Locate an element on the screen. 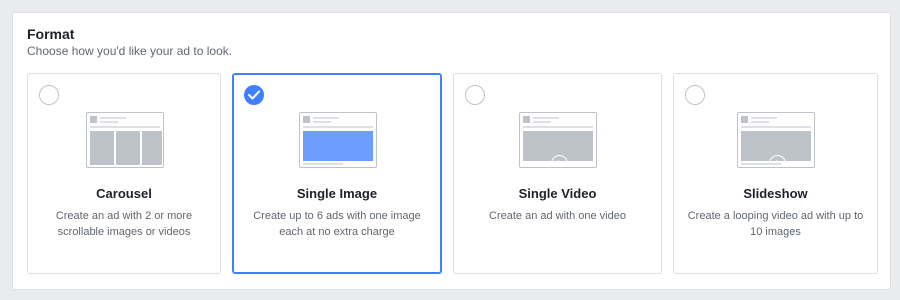 This screenshot has height=300, width=900. radio-button-single-video is located at coordinates (475, 95).